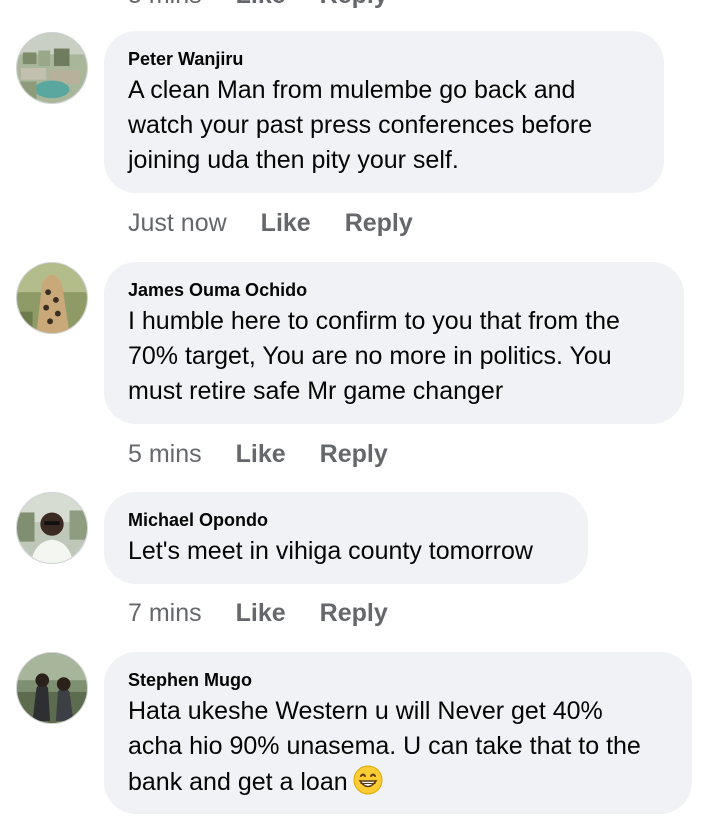 This screenshot has width=720, height=819. Describe the element at coordinates (368, 785) in the screenshot. I see `grinning-face-emoji` at that location.